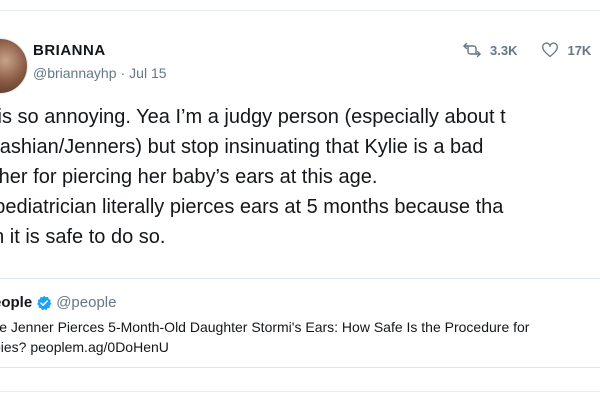 This screenshot has height=400, width=600. Describe the element at coordinates (75, 73) in the screenshot. I see `author-handle: @briannayhp` at that location.